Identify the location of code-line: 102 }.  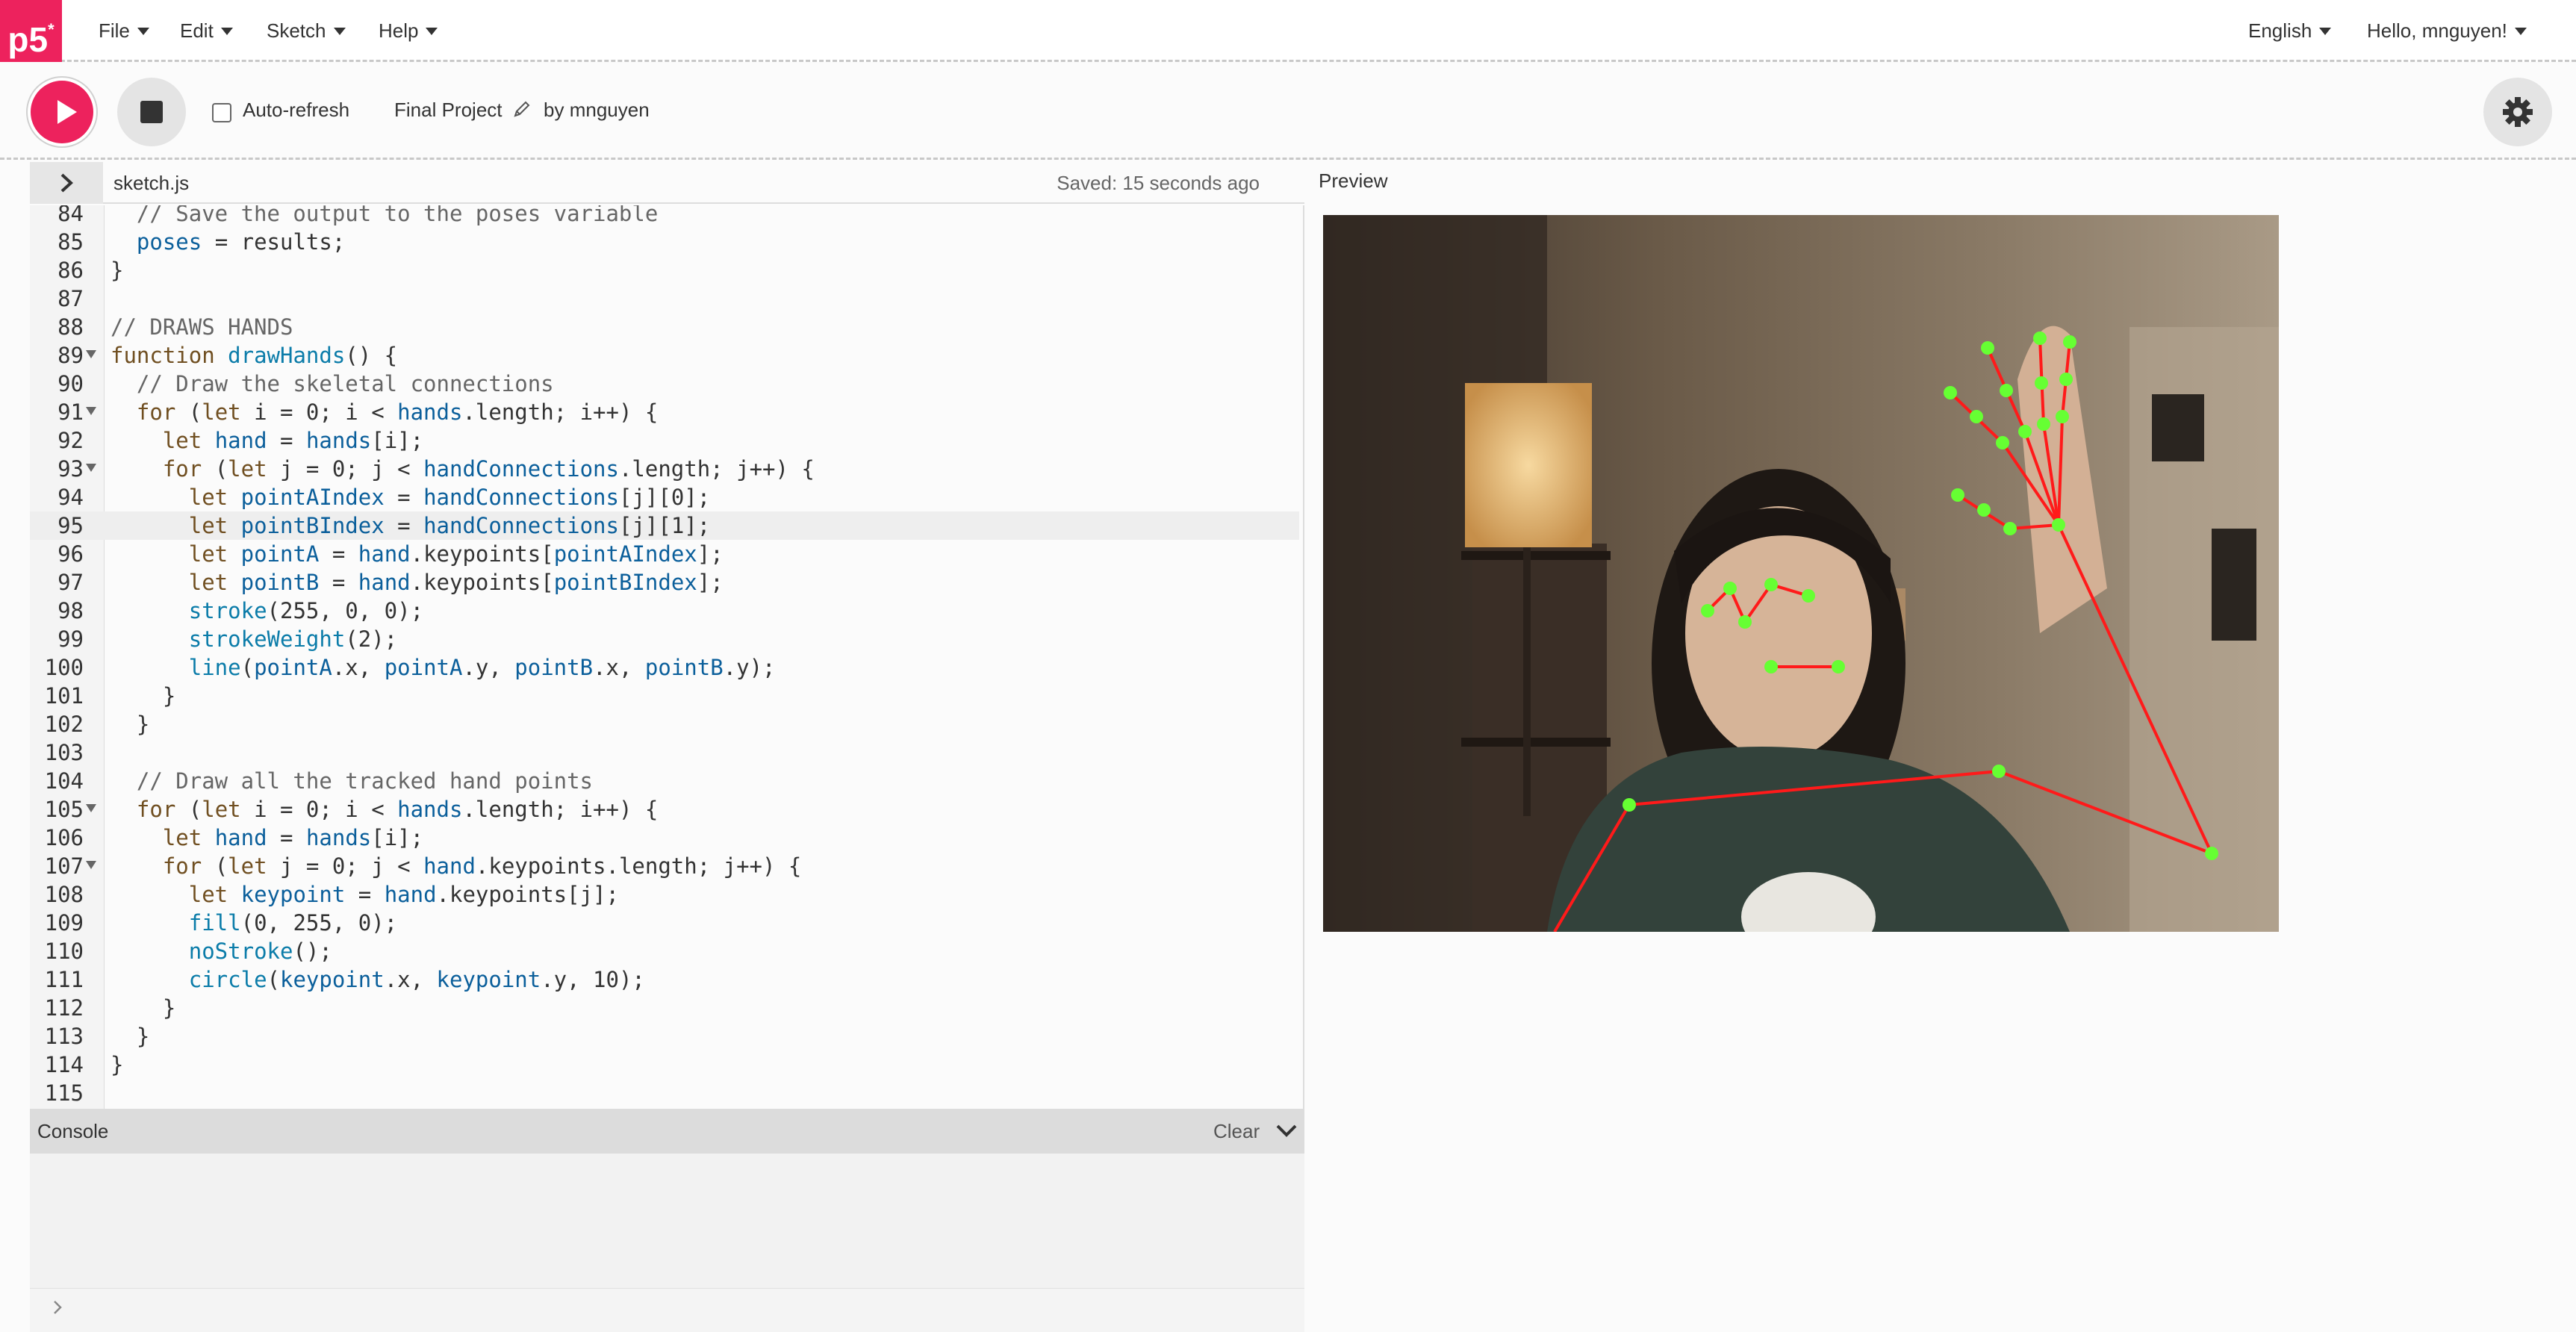
(664, 724).